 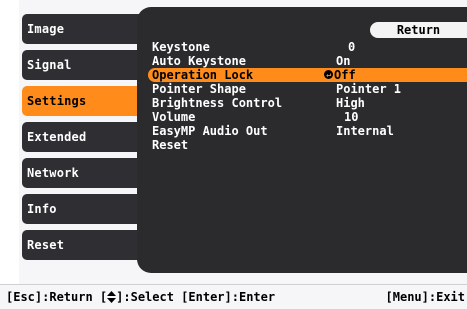 I want to click on help-text-left: [Esc]:Return [ ]:Select [Enter]:Enter, so click(x=140, y=297).